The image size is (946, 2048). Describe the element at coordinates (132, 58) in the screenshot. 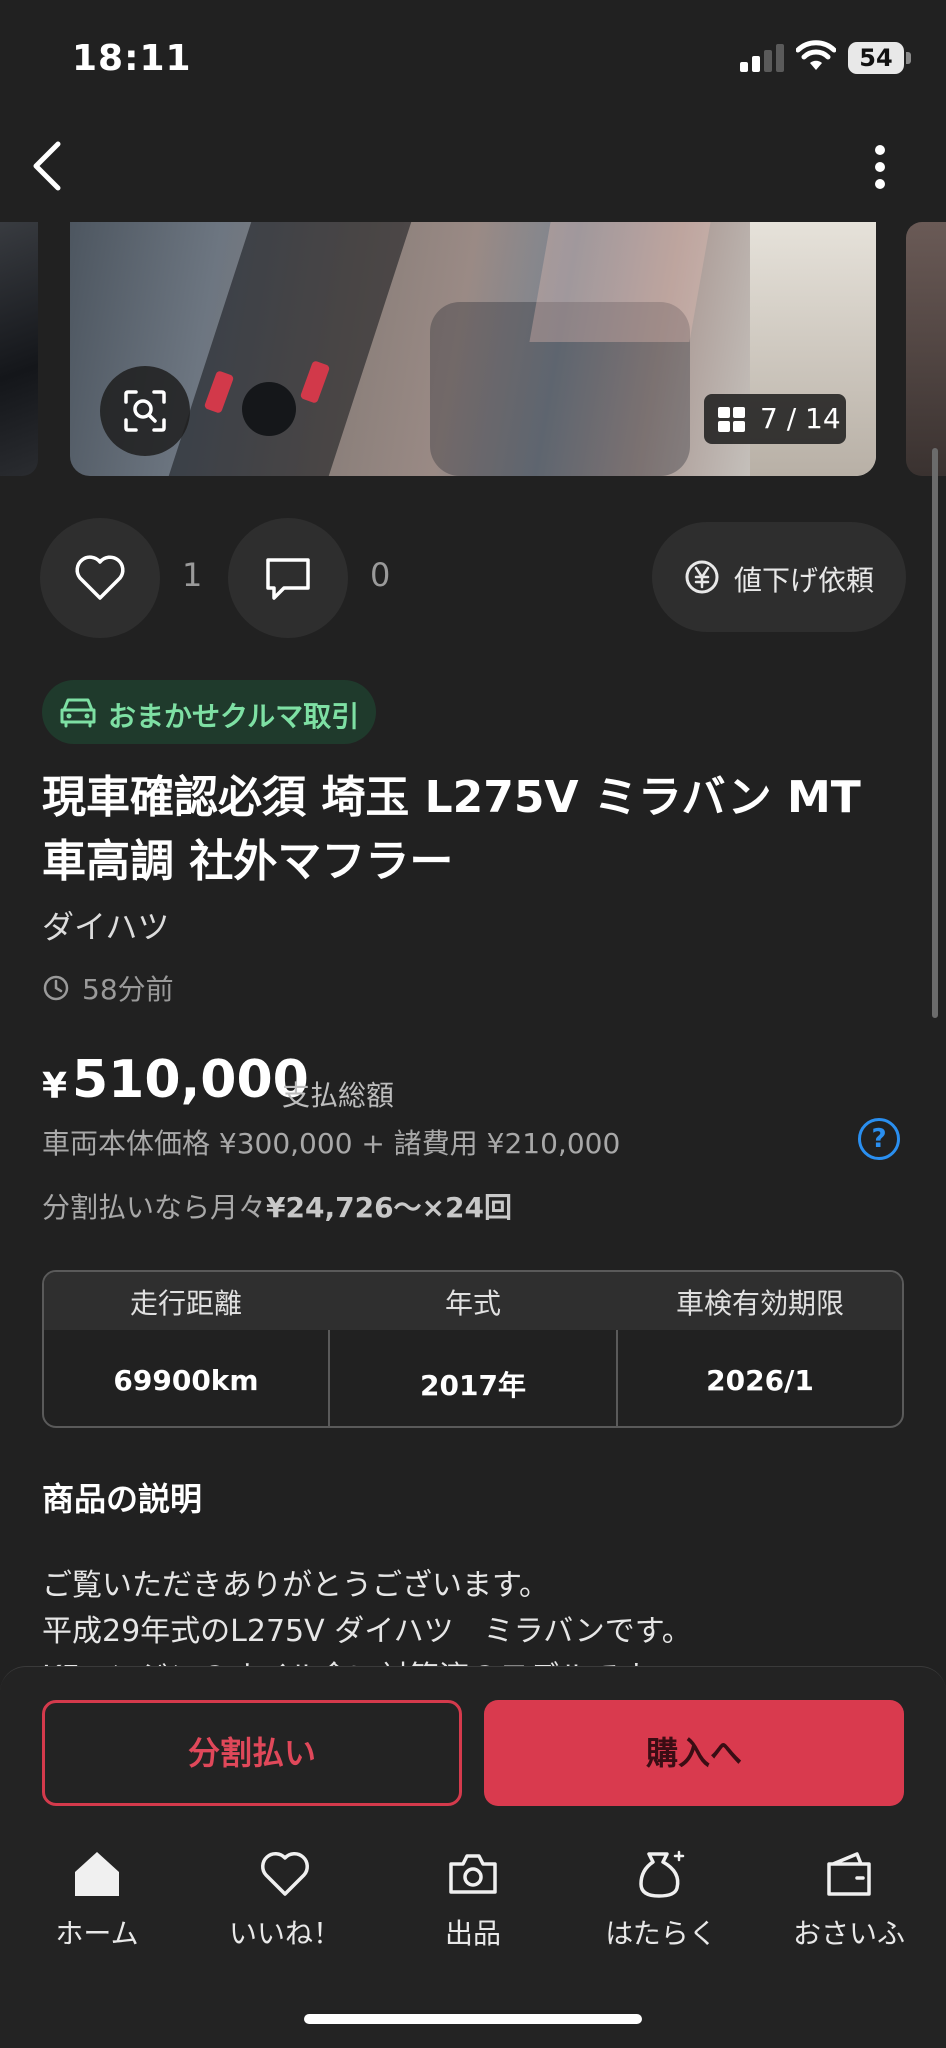

I see `status-time: 18:11` at that location.